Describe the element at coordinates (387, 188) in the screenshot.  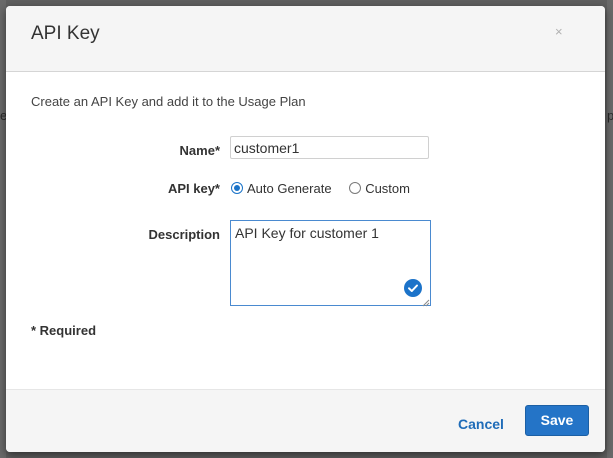
I see `custom-label: Custom` at that location.